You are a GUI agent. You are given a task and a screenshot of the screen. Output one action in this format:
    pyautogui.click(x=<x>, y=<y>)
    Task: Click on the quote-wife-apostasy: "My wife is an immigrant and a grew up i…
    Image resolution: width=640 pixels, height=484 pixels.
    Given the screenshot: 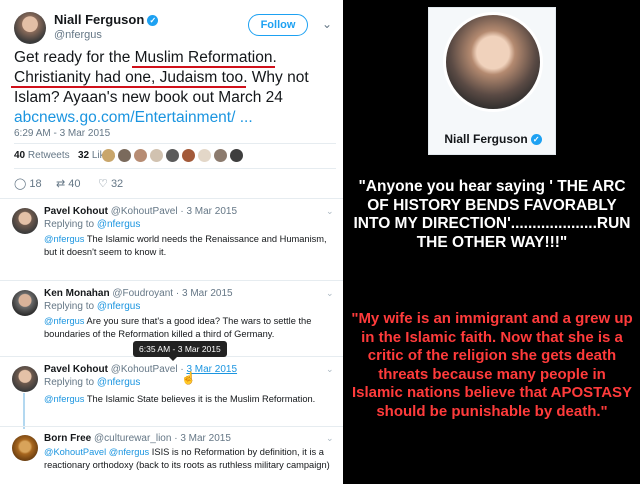 What is the action you would take?
    pyautogui.click(x=492, y=365)
    